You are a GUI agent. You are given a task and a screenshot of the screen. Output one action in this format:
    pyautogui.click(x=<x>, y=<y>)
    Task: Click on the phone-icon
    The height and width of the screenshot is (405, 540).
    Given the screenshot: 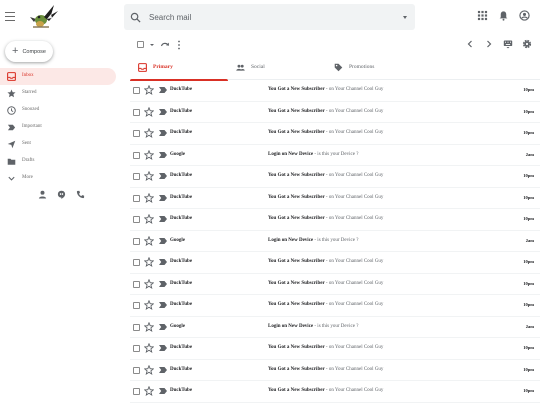 What is the action you would take?
    pyautogui.click(x=80, y=194)
    